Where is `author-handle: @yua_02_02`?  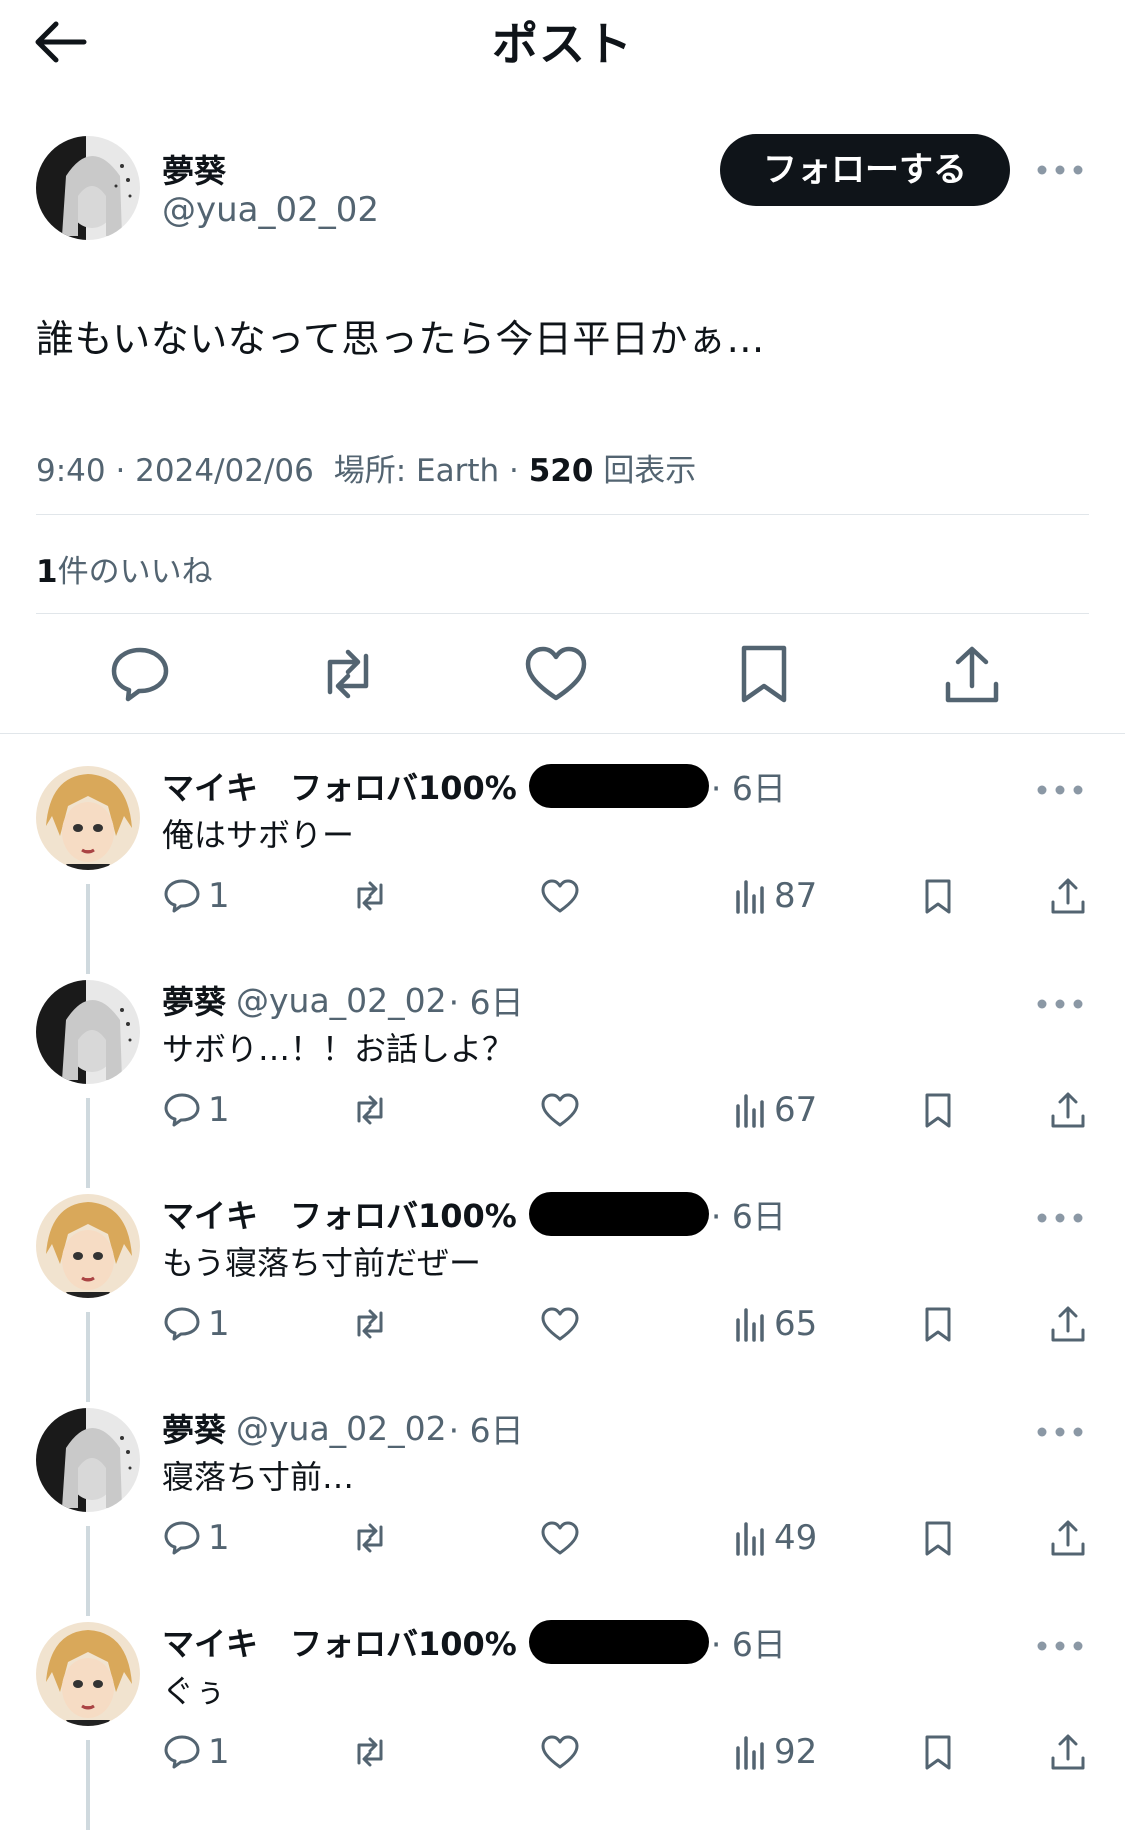
author-handle: @yua_02_02 is located at coordinates (270, 210).